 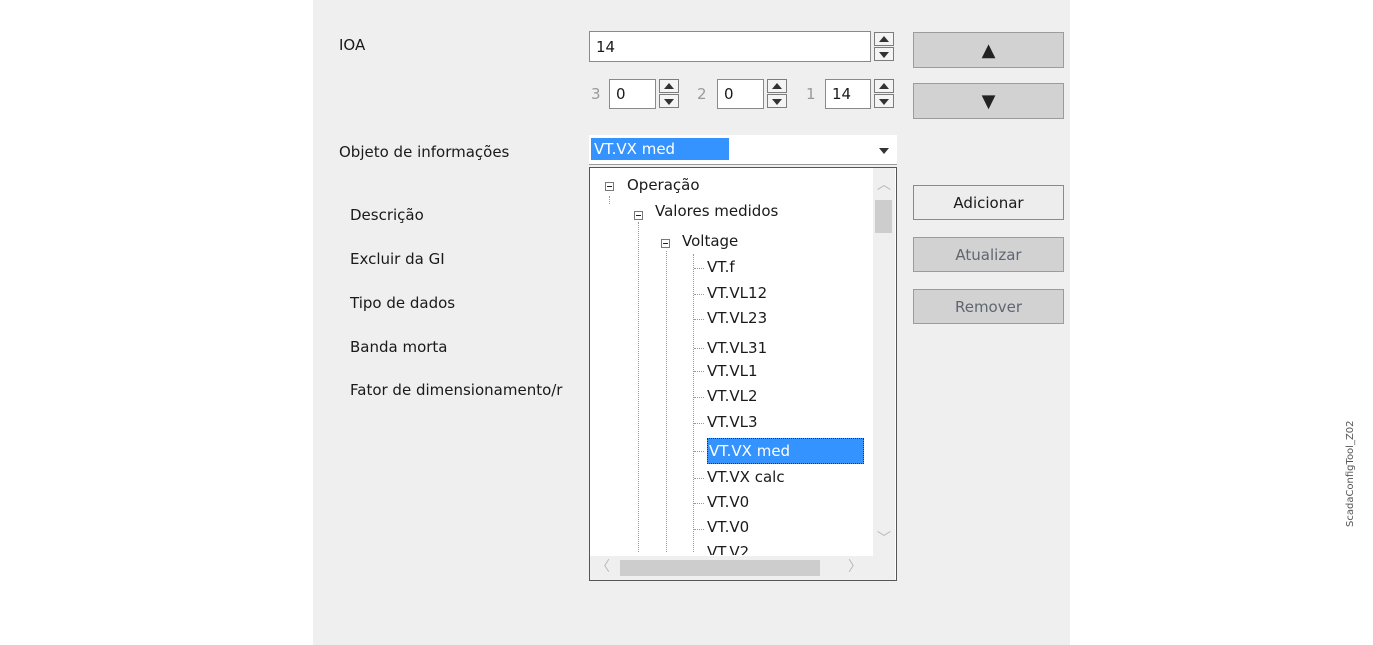 I want to click on tree-leaf: VT.VX calc, so click(x=746, y=477).